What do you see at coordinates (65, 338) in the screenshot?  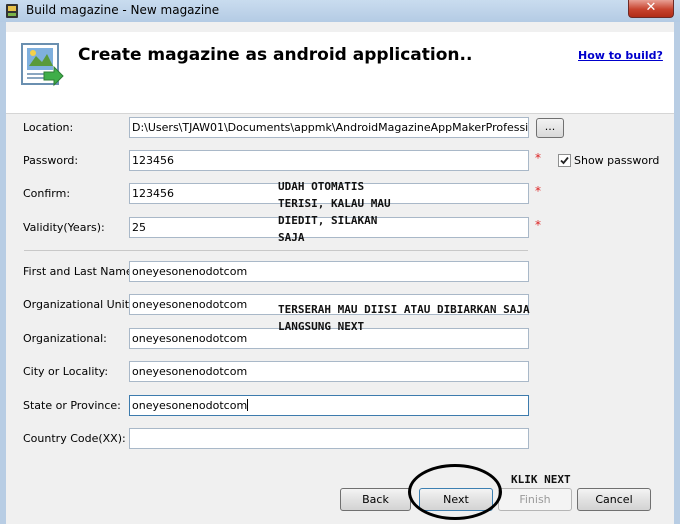 I see `org-label: Organizational:` at bounding box center [65, 338].